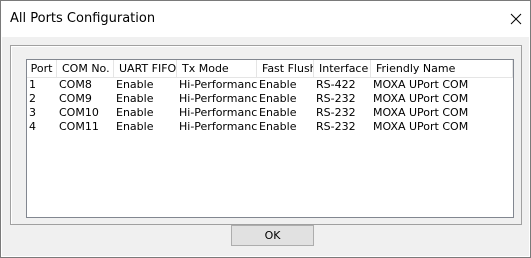 Image resolution: width=531 pixels, height=258 pixels. What do you see at coordinates (32, 112) in the screenshot?
I see `cell-port: 3` at bounding box center [32, 112].